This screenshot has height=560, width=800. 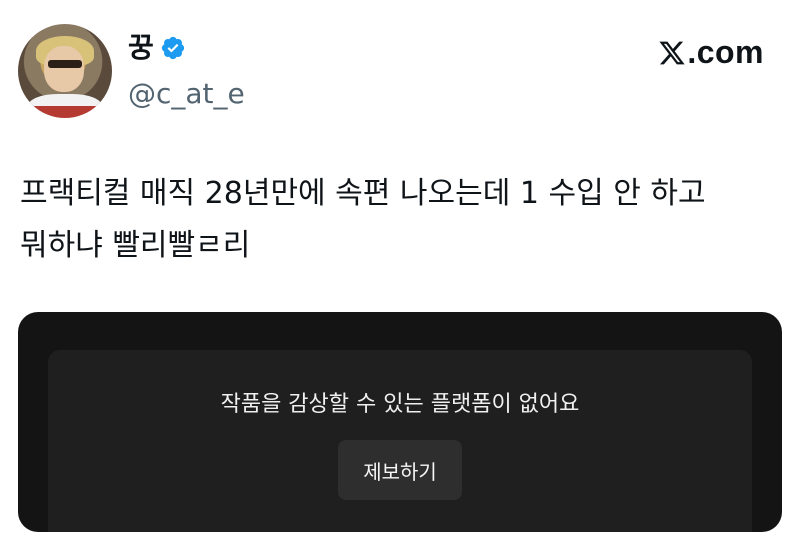 I want to click on x-logo-icon, so click(x=672, y=52).